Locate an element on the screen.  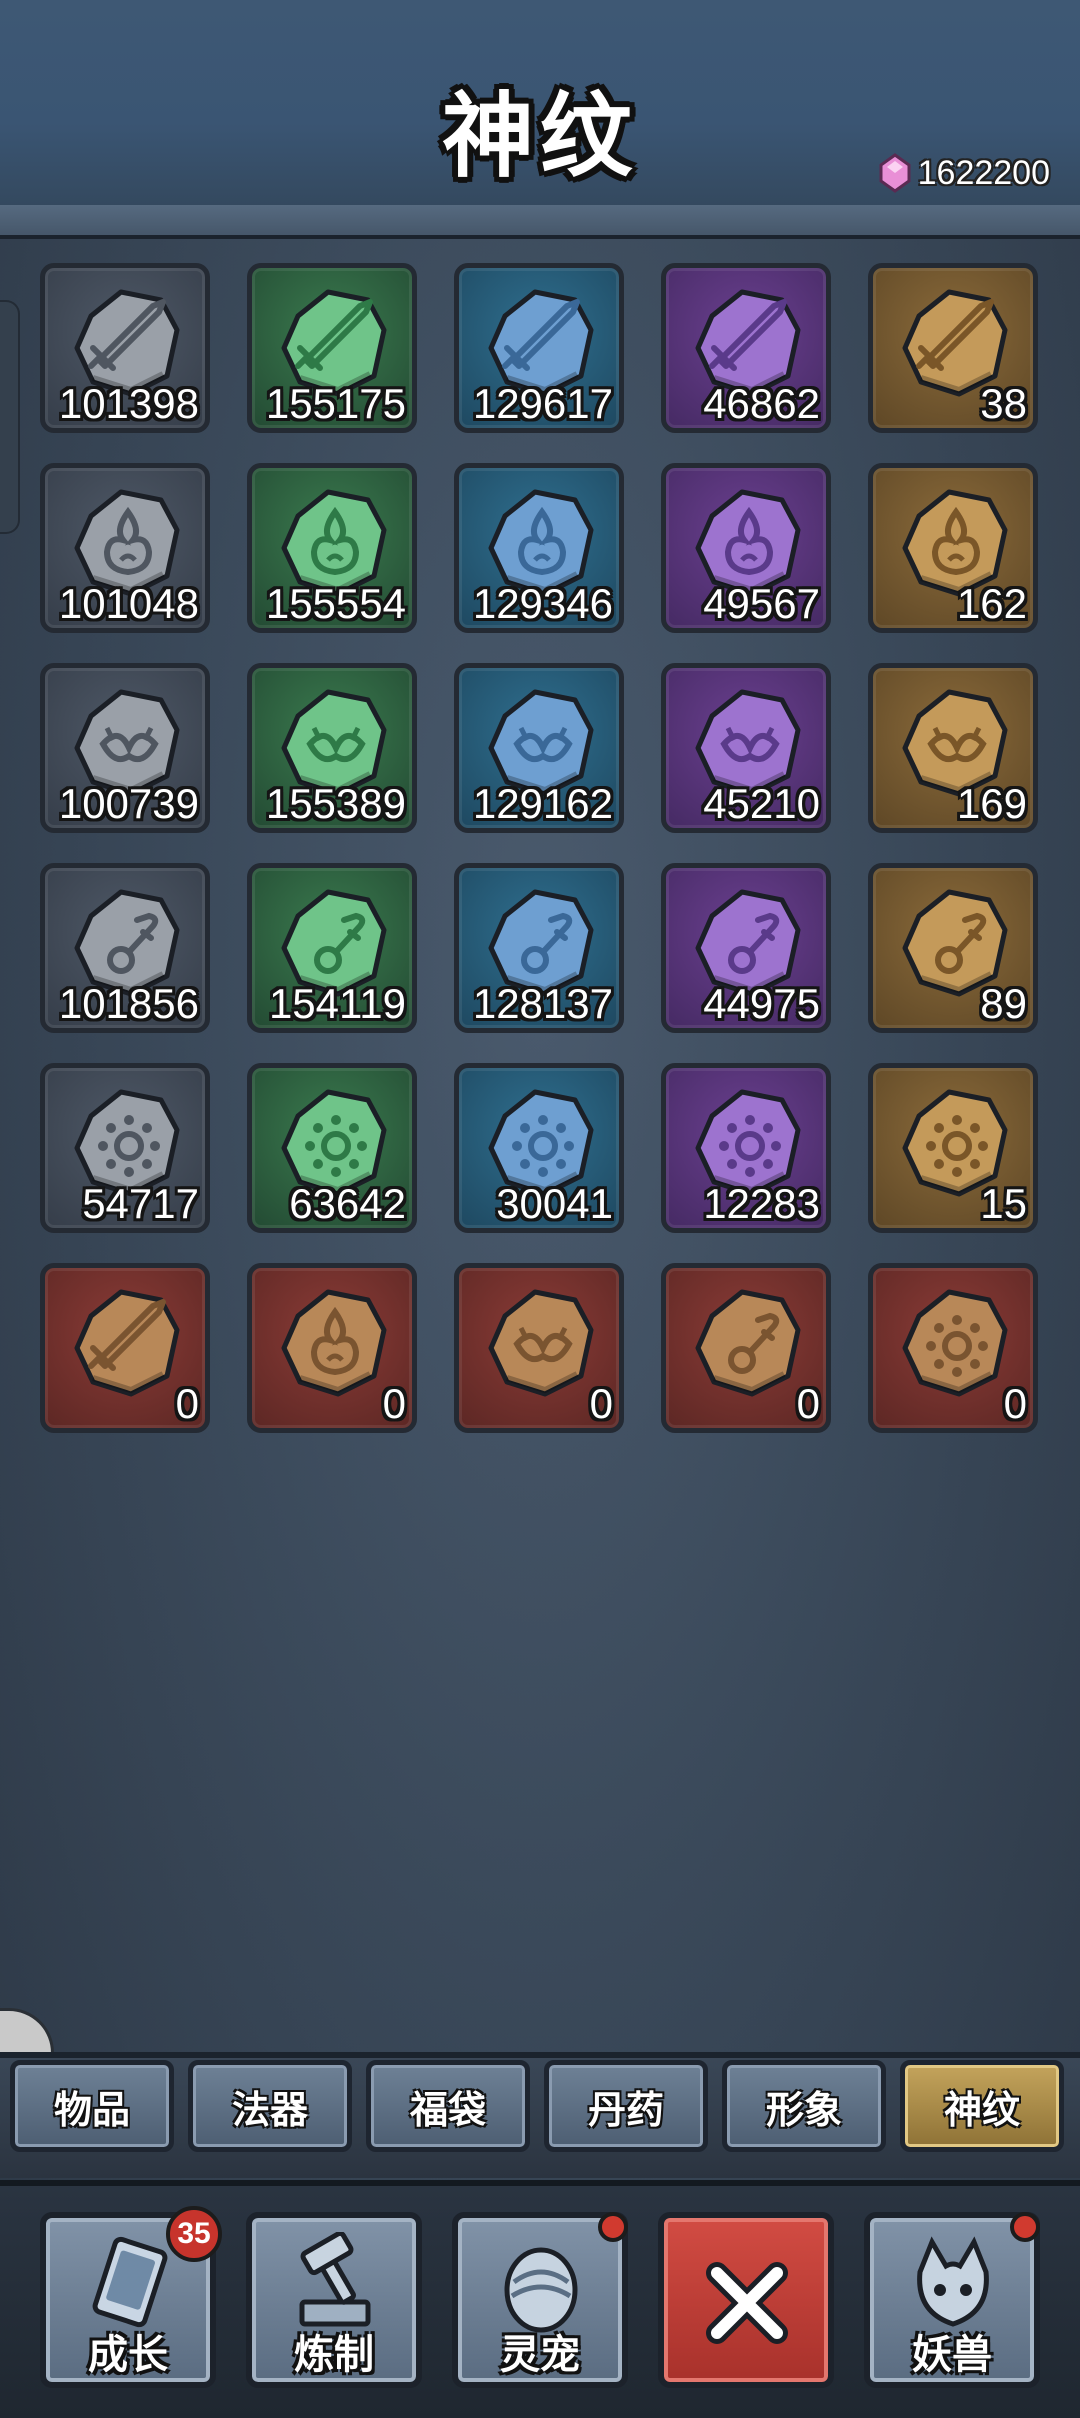
wing-rune-icon is located at coordinates (541, 1343).